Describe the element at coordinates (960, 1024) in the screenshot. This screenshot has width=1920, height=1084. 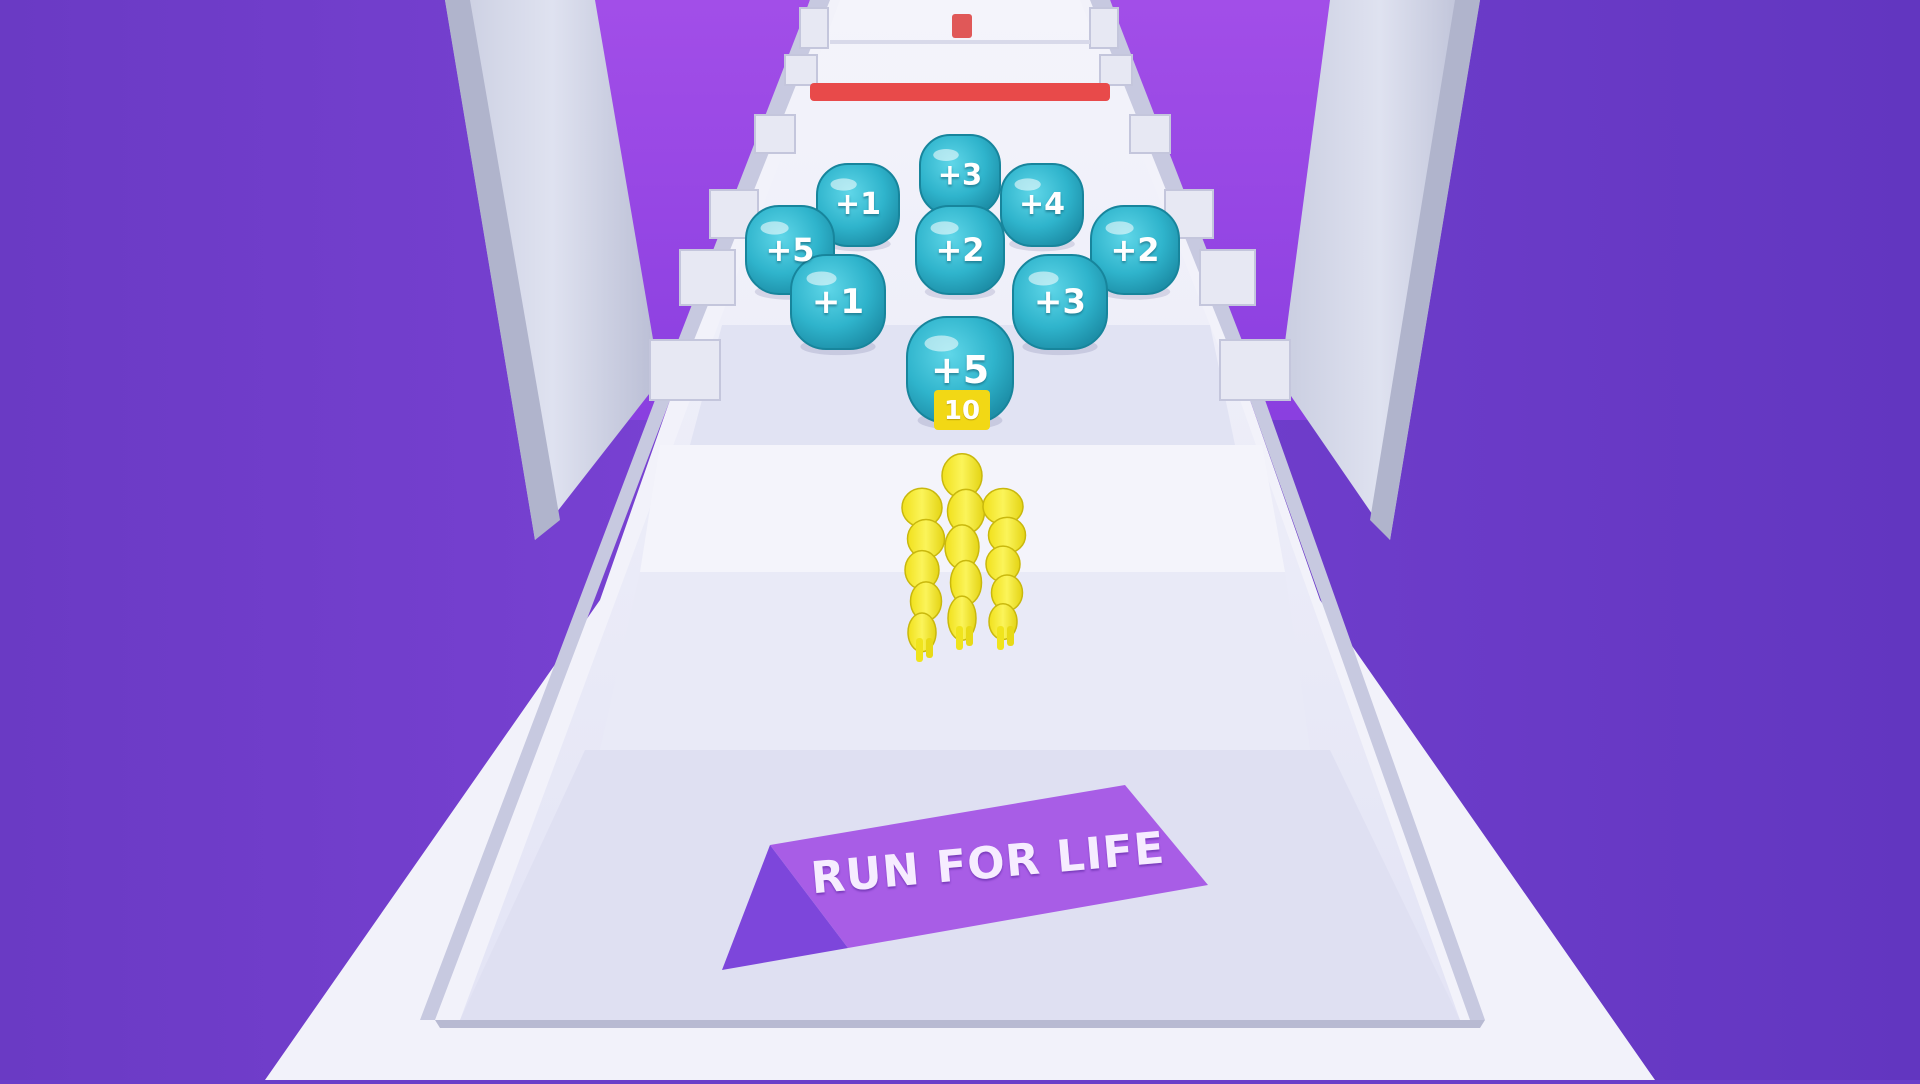
I see `track-front-drop` at that location.